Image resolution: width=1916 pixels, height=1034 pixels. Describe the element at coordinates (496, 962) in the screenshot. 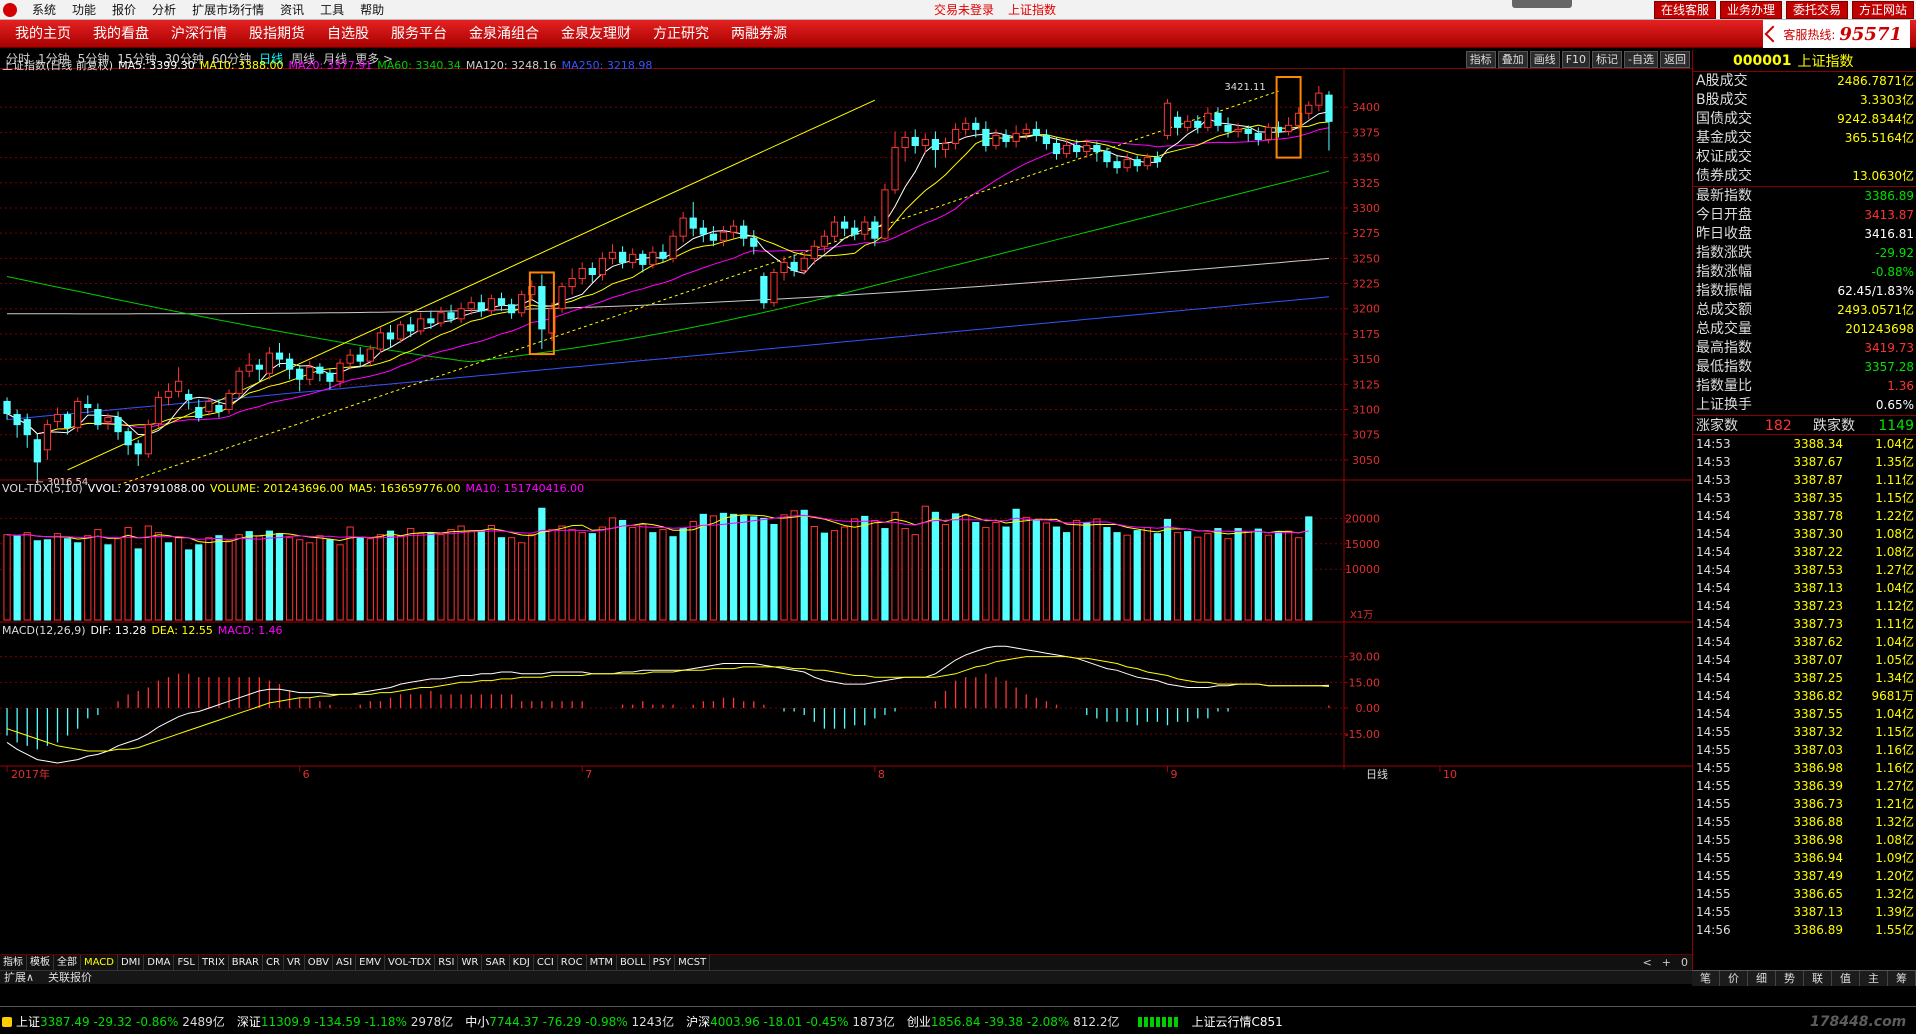

I see `indicator-tab-17: SAR` at that location.